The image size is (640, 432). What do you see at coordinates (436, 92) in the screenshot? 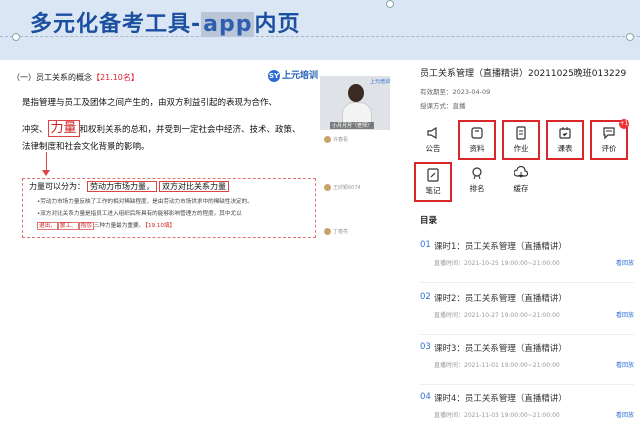
I see `validity-label: 有效期至：` at bounding box center [436, 92].